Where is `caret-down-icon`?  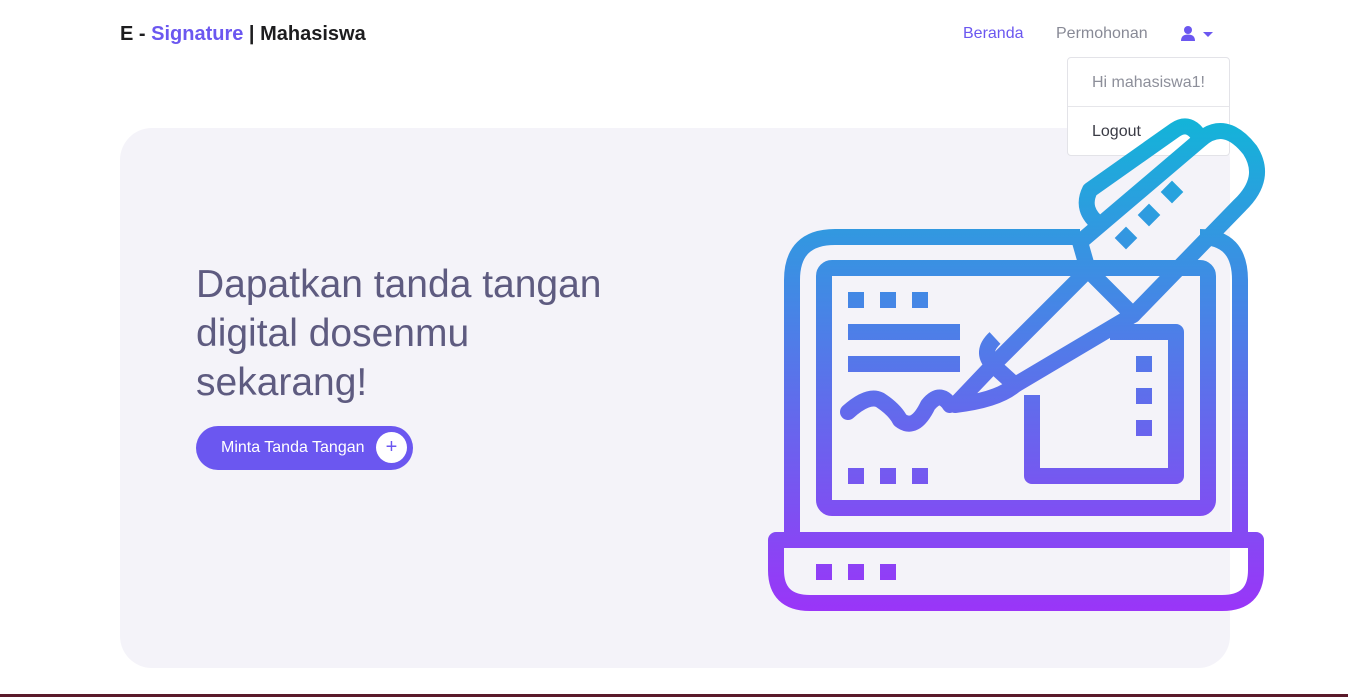 caret-down-icon is located at coordinates (1208, 34).